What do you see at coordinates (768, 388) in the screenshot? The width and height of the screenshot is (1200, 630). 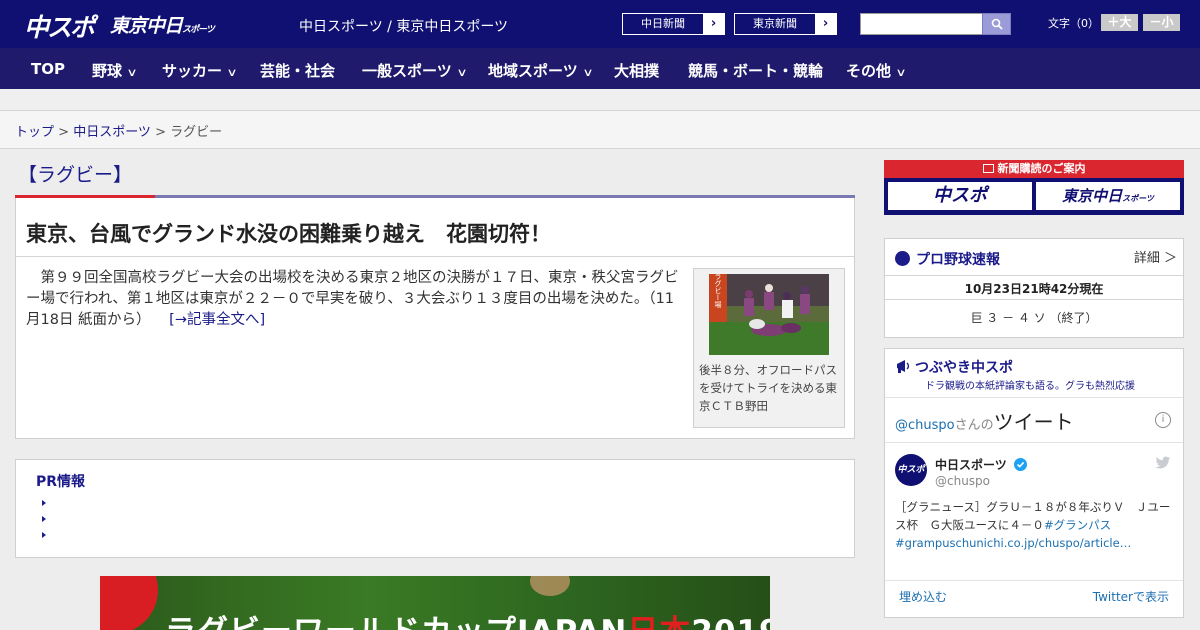 I see `photo-caption: 後半８分、オフロードパスを受けてトライを決める東京ＣＴＢ野田` at bounding box center [768, 388].